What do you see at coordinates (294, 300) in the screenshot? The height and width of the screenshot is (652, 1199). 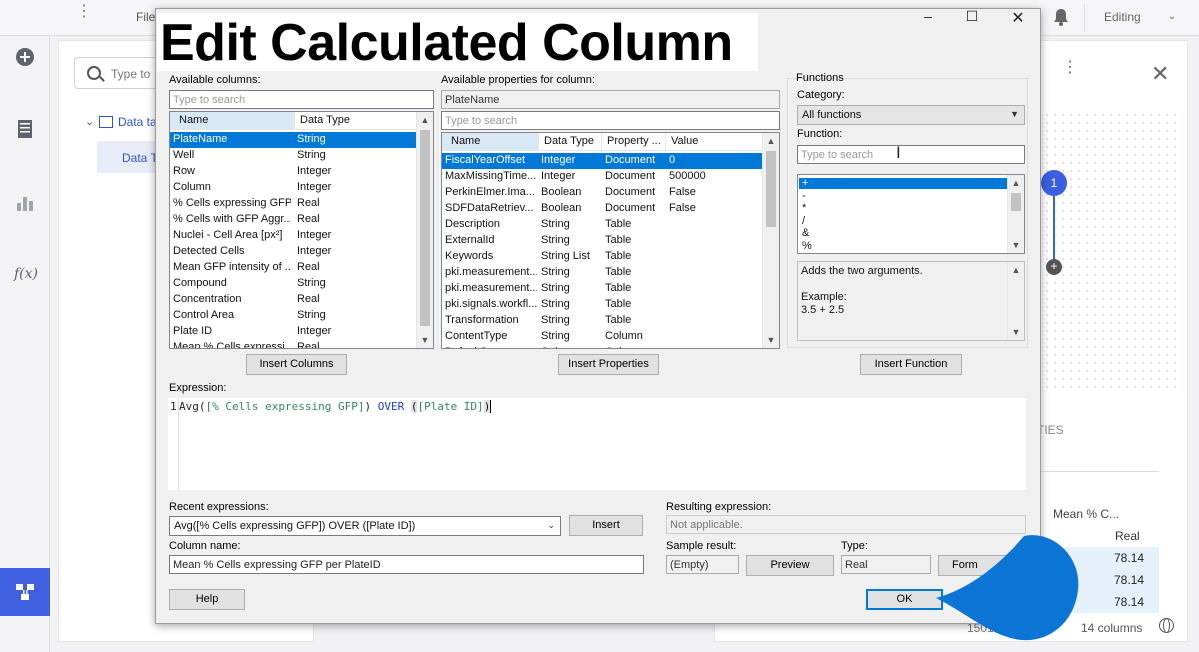 I see `column-row: Concentration Real` at bounding box center [294, 300].